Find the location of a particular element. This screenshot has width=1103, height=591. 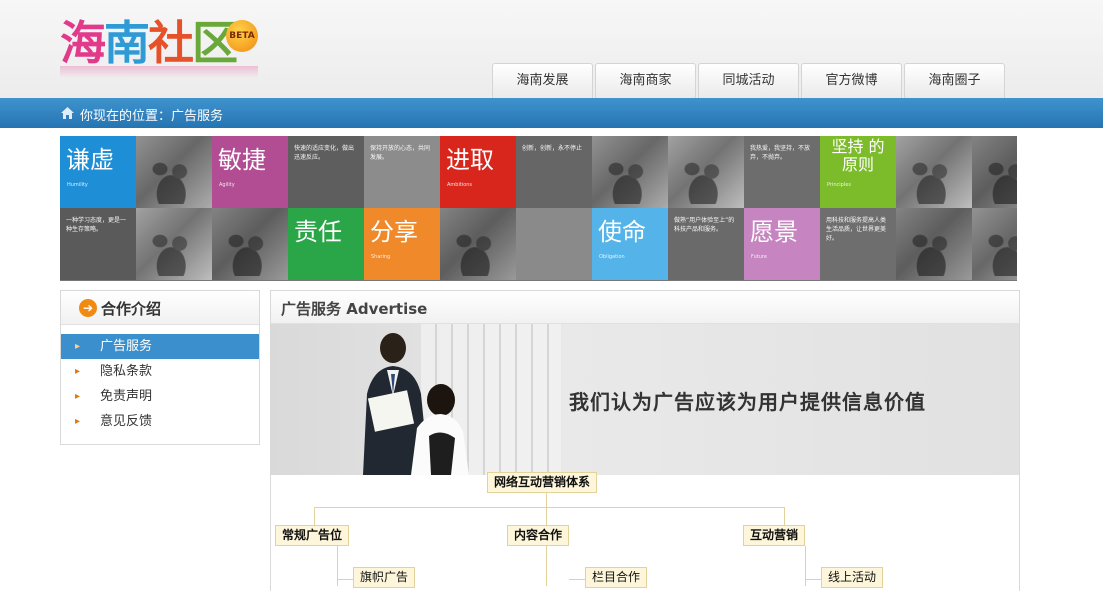

sidebar-list: ▸ 广告服务 ▸ 隐私条款 ▸ 免责声明 ▸ 意见反馈 is located at coordinates (160, 384).